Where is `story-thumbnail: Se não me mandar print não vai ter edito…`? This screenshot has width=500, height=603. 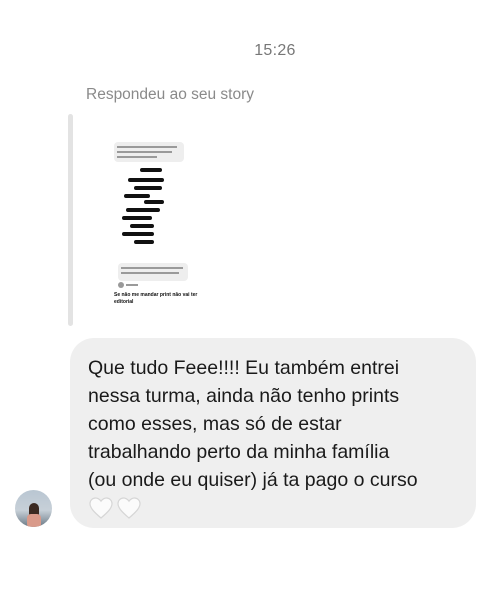
story-thumbnail: Se não me mandar print não vai ter edito… is located at coordinates (152, 224).